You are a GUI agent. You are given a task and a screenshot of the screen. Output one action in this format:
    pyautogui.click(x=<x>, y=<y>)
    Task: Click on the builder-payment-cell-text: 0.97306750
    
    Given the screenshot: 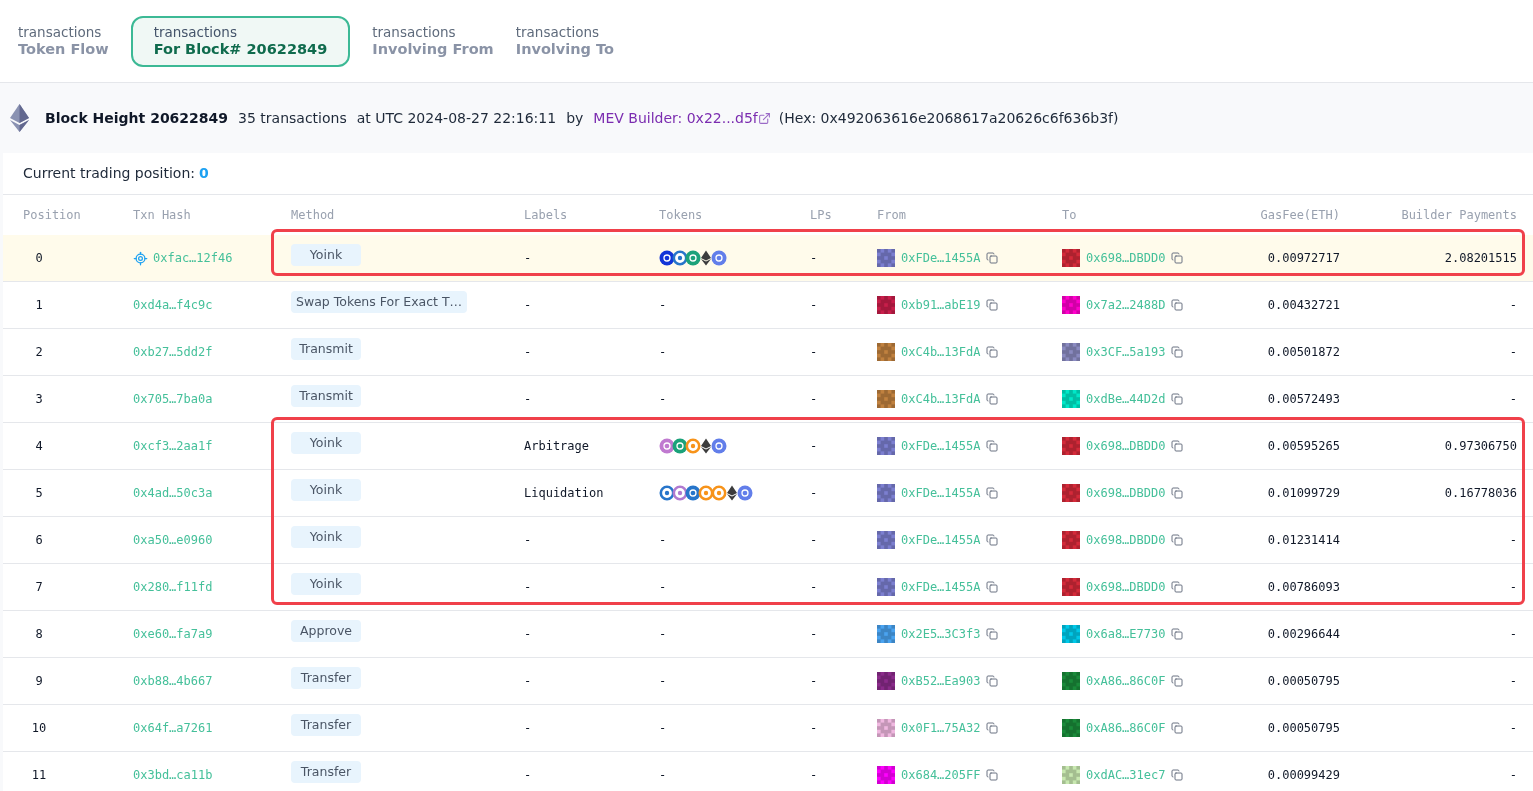 What is the action you would take?
    pyautogui.click(x=1480, y=446)
    